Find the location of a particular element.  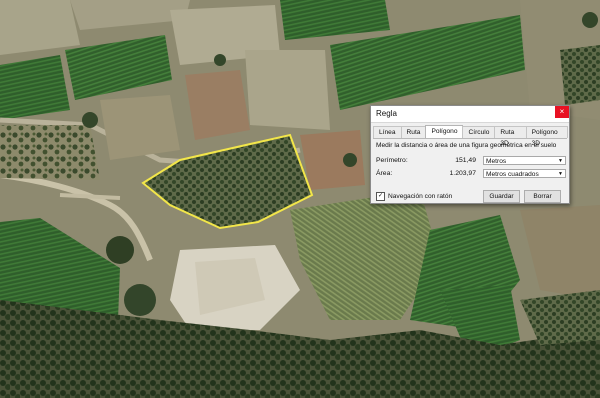

perimeter-unit-select: Metros ▼ is located at coordinates (524, 160).